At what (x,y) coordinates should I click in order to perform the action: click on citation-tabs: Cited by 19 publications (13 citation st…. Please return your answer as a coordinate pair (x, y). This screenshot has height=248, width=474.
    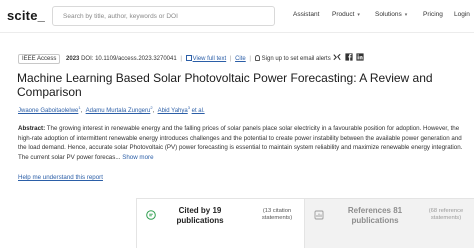
    Looking at the image, I should click on (305, 223).